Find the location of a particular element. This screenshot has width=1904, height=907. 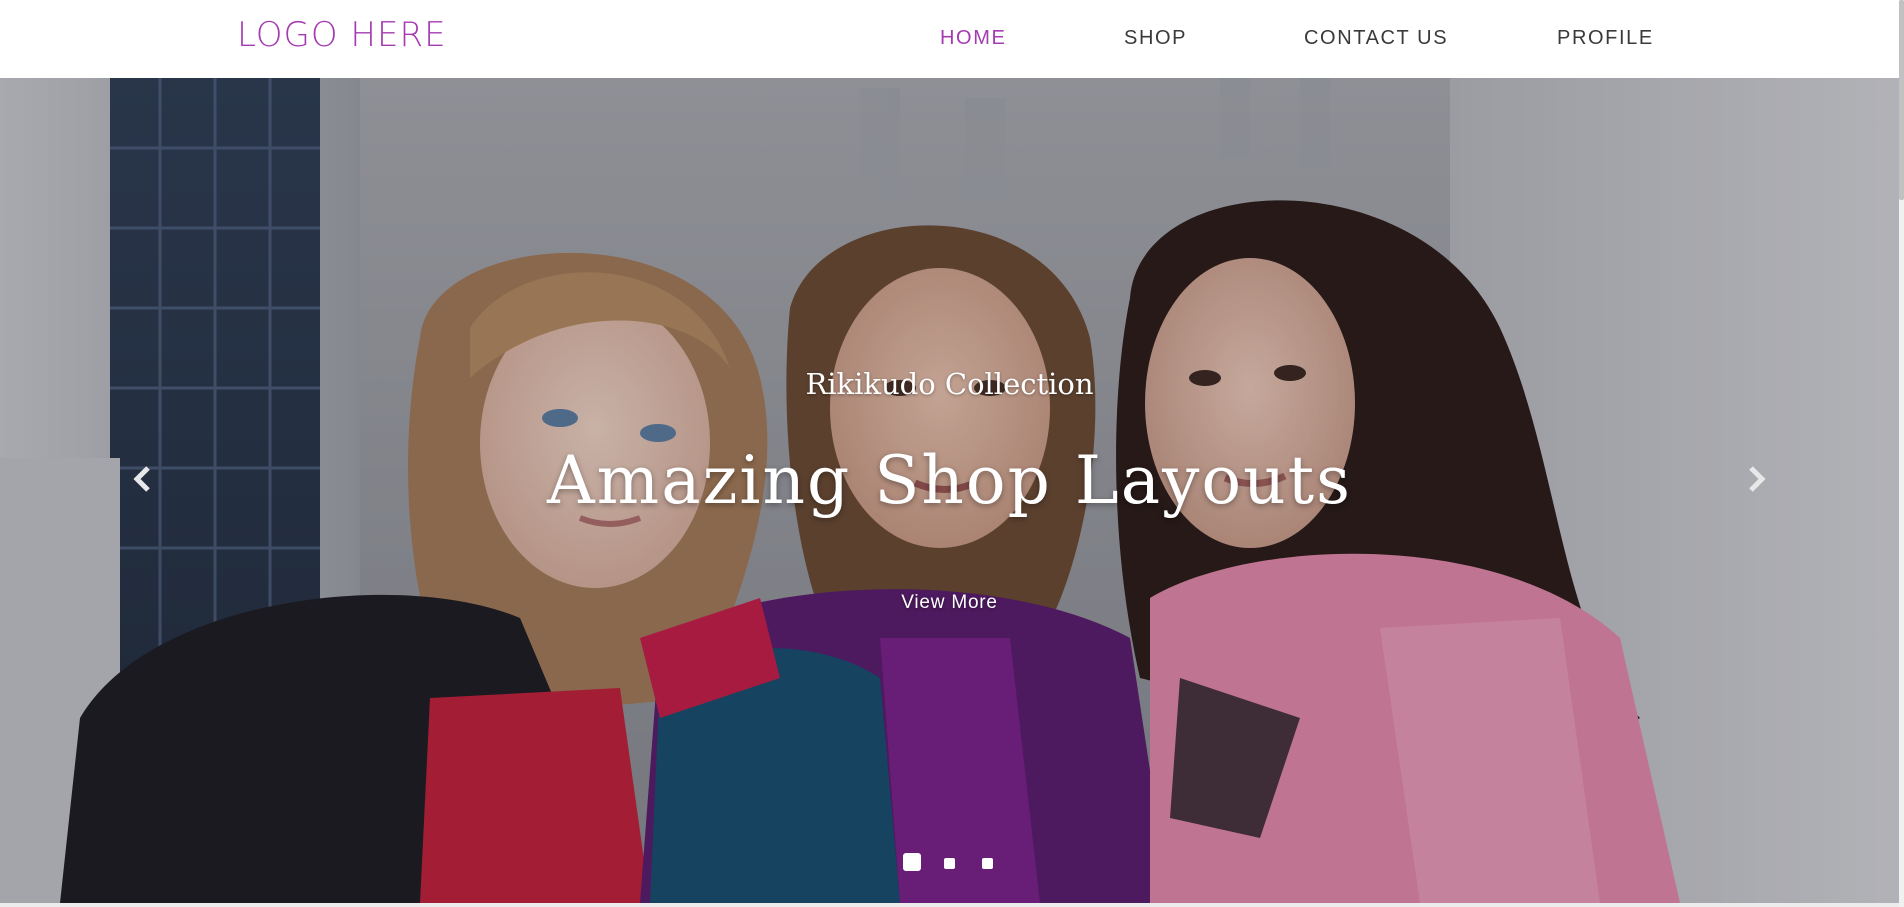

carousel-indicators is located at coordinates (949, 863).